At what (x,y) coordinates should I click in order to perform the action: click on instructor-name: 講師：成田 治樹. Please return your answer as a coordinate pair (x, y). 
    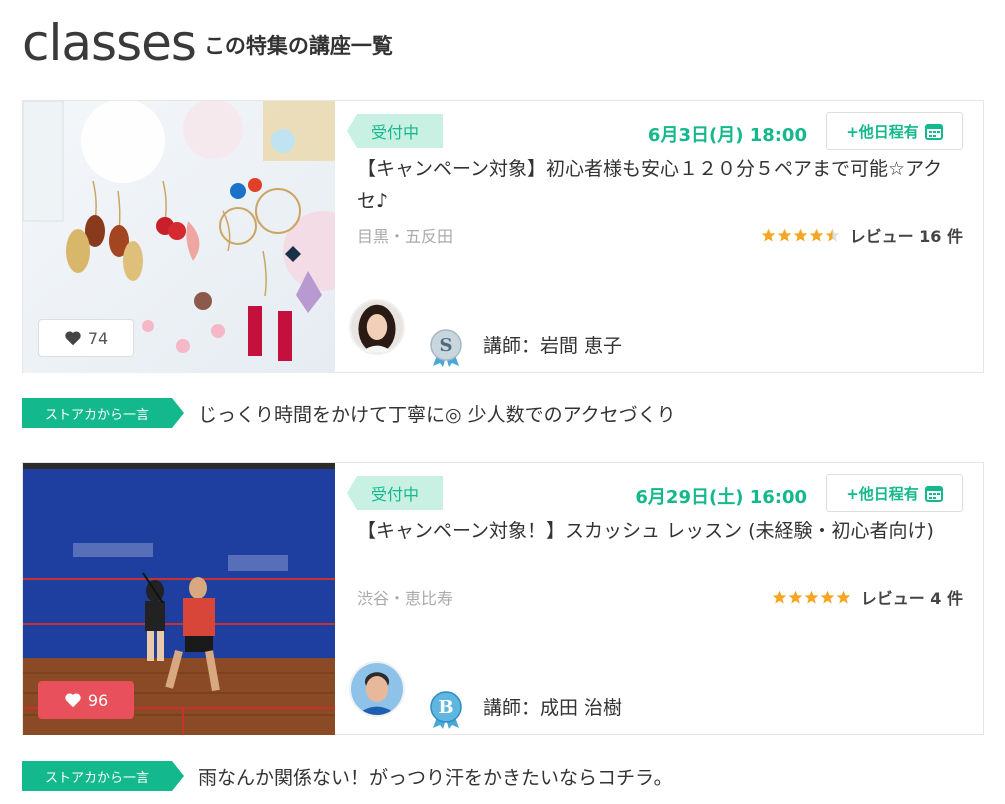
    Looking at the image, I should click on (552, 706).